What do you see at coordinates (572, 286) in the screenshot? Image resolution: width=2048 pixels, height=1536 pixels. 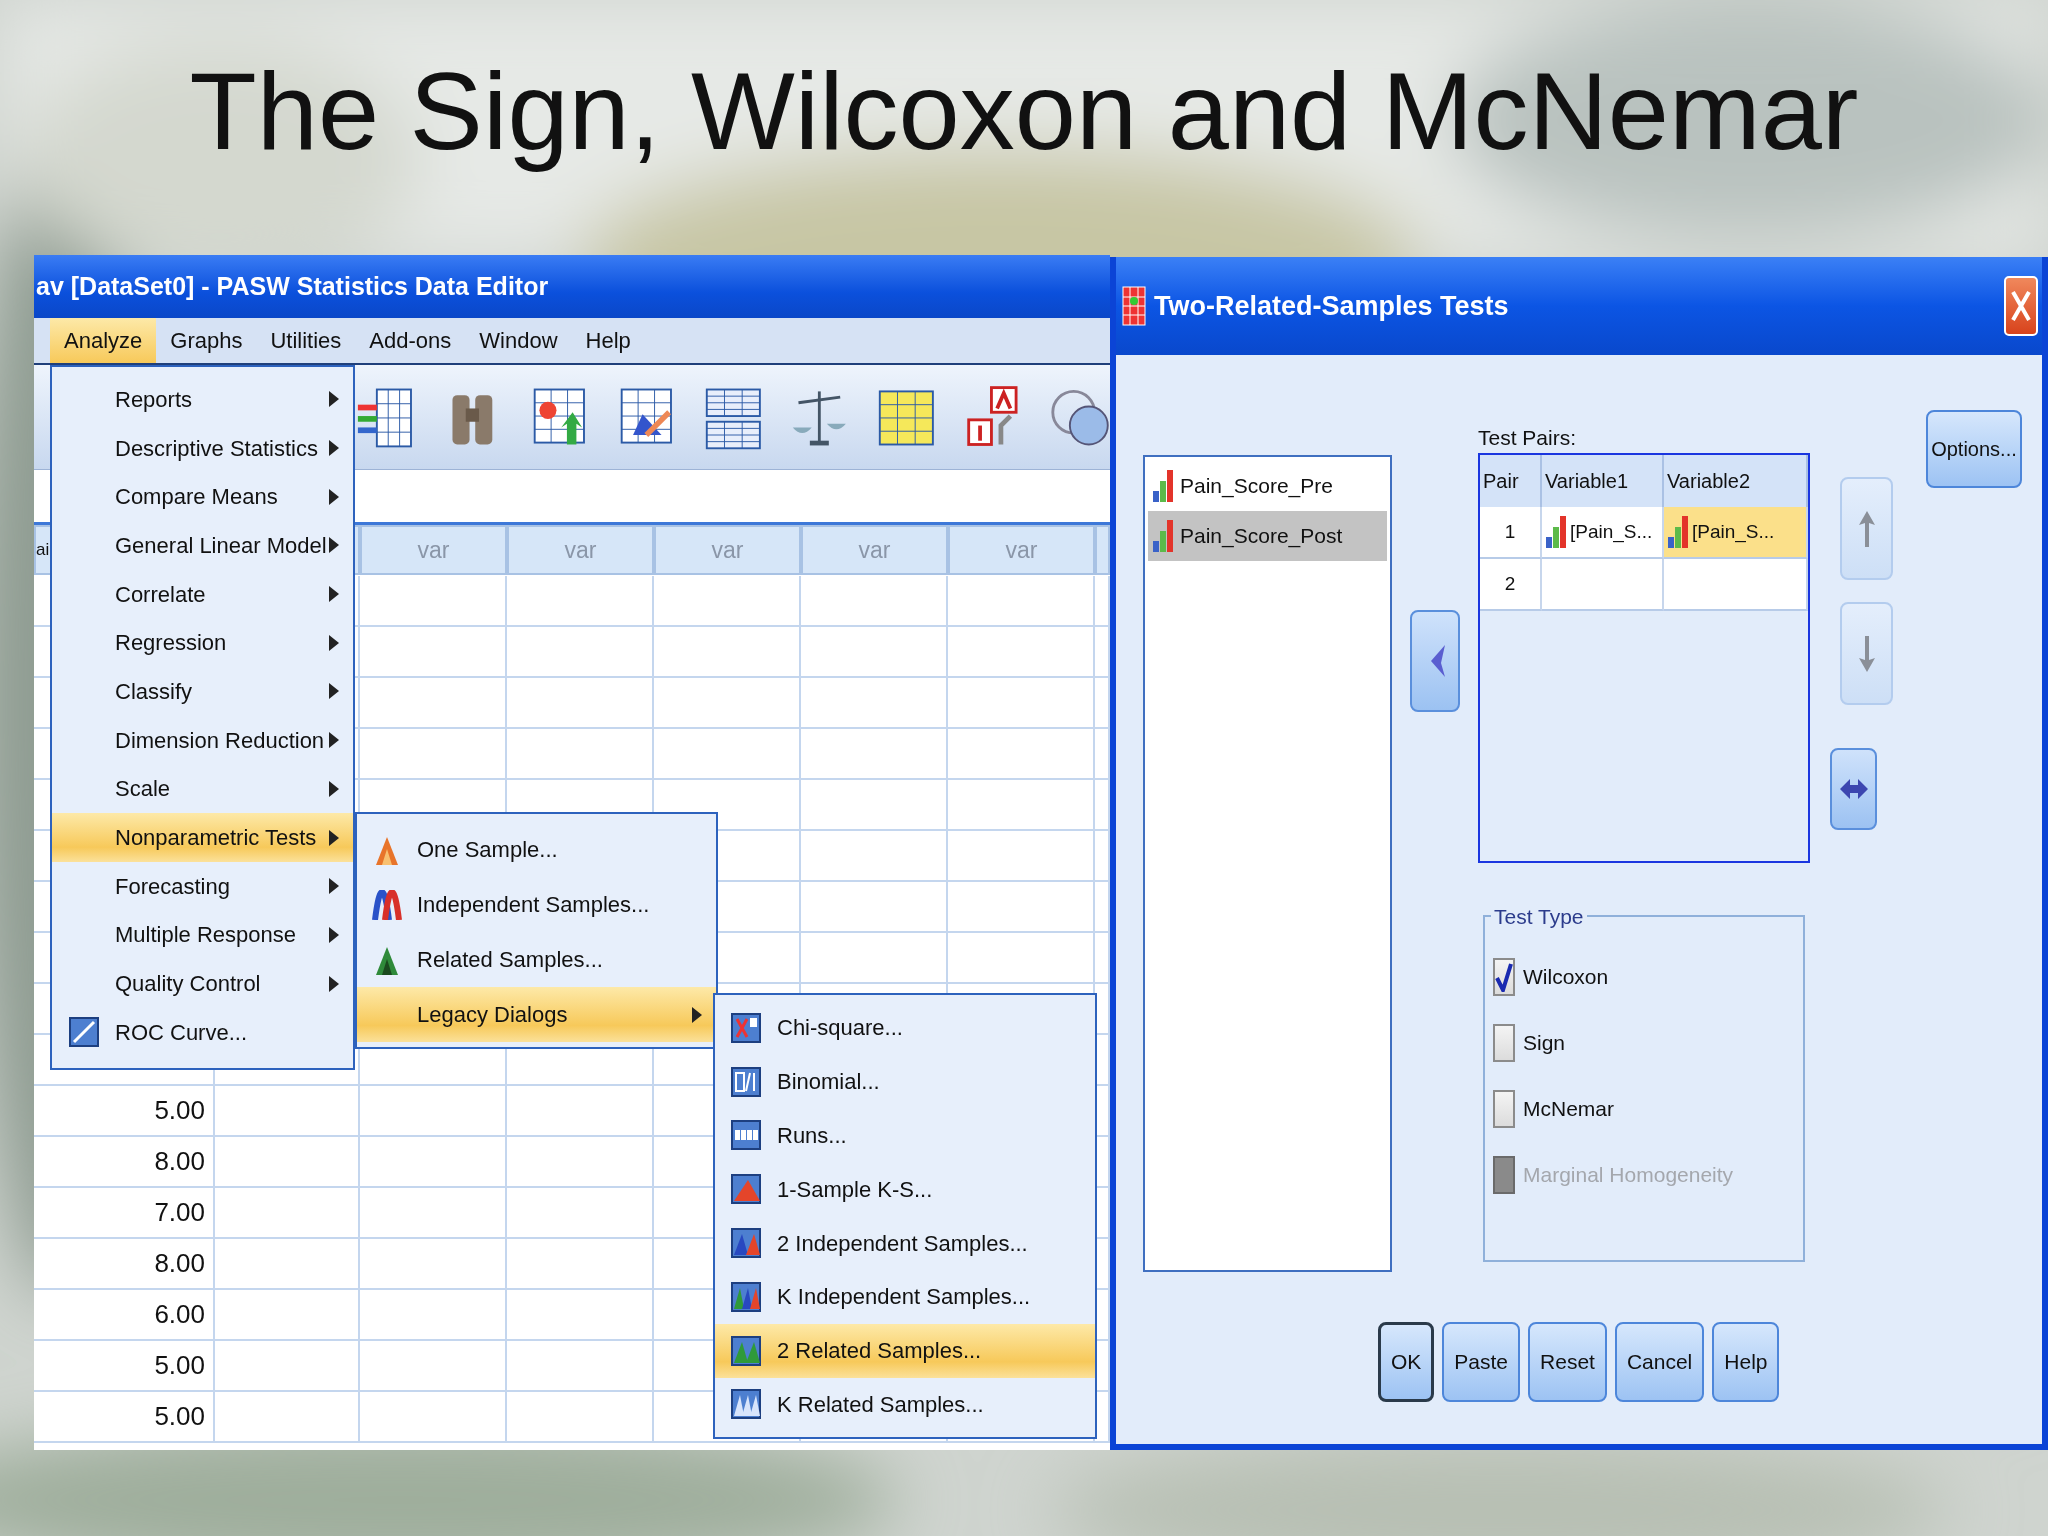 I see `window-title: av [DataSet0] - PASW Statistics Data Editor` at bounding box center [572, 286].